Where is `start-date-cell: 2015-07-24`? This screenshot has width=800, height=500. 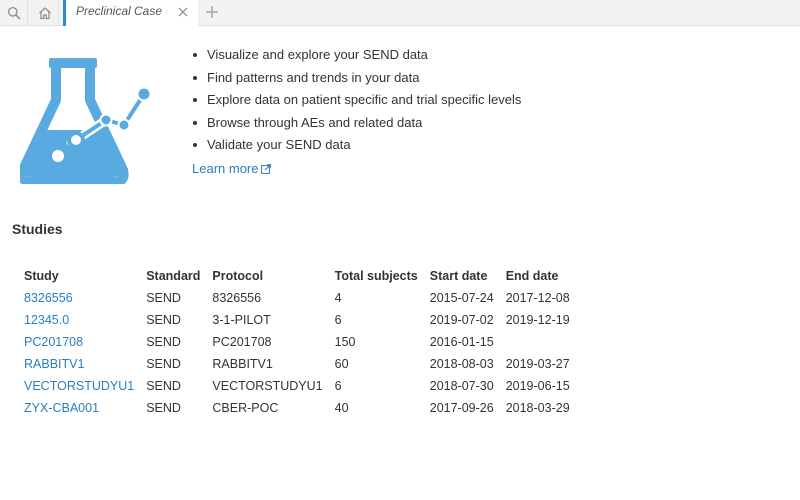 start-date-cell: 2015-07-24 is located at coordinates (461, 298).